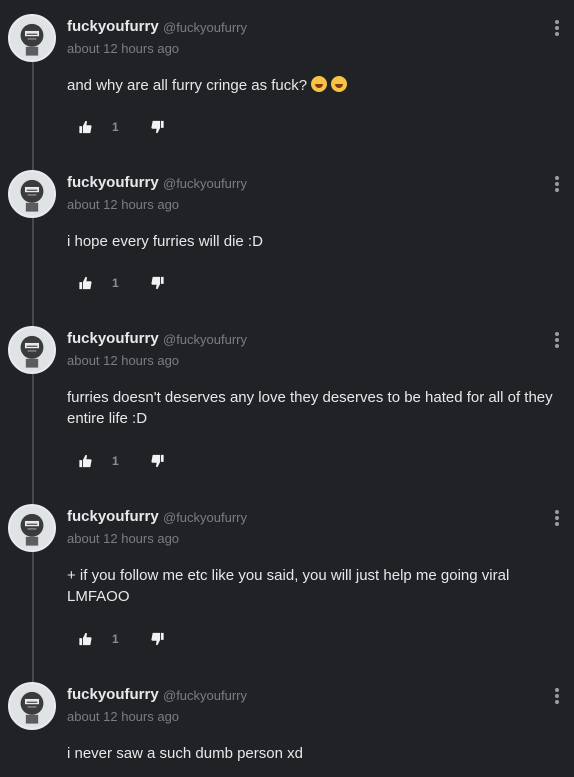  I want to click on comment-text: i hope every furries will die :D, so click(165, 241).